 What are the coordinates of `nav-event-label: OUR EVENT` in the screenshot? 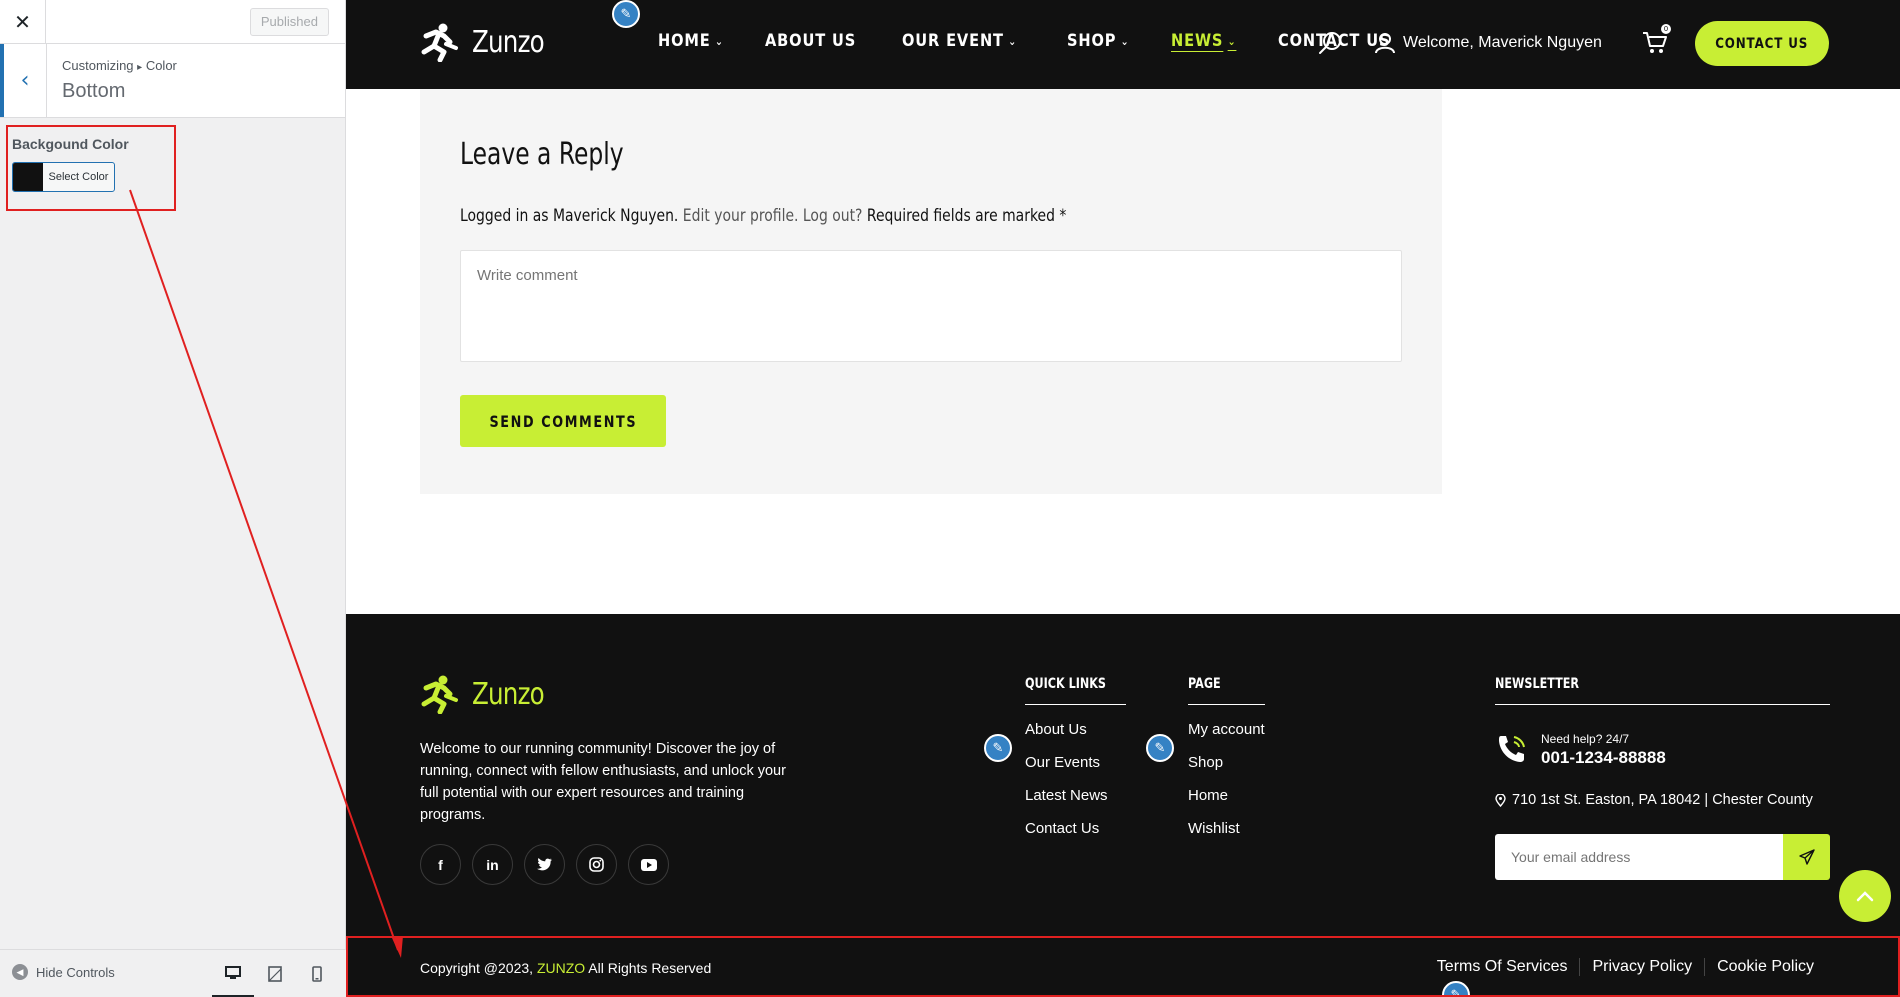 It's located at (953, 41).